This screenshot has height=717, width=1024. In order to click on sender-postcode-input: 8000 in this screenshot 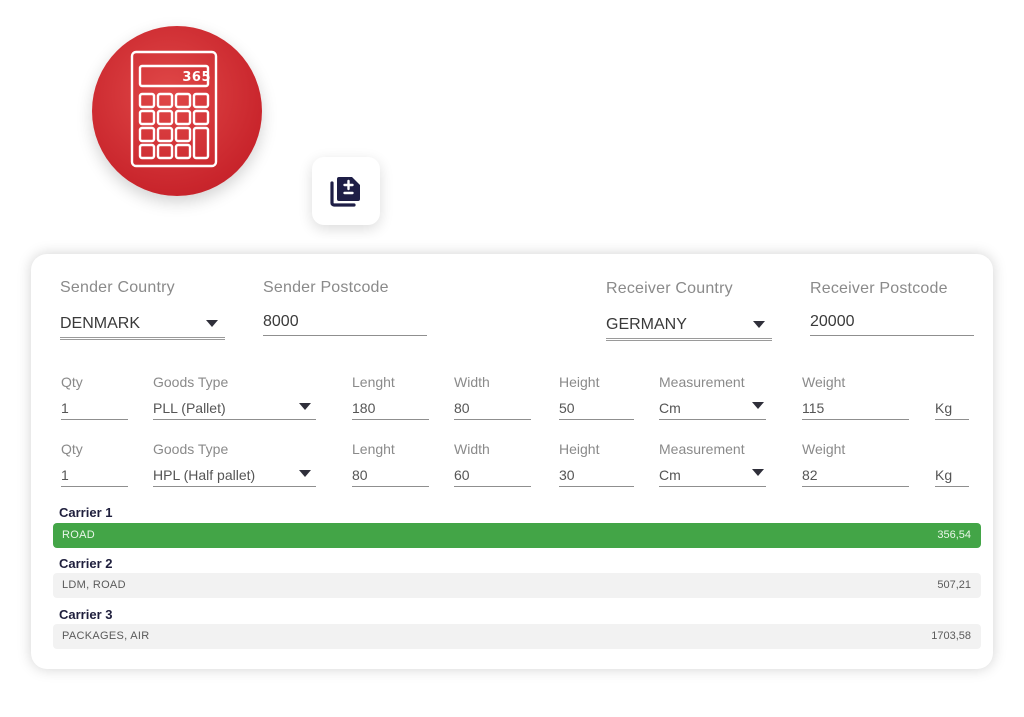, I will do `click(345, 320)`.